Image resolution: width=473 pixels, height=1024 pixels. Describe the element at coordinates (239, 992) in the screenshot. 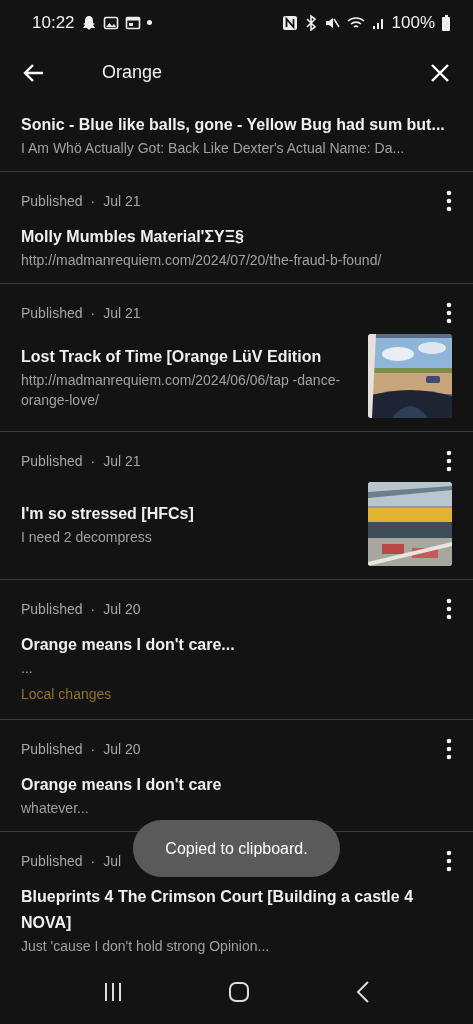

I see `home-button` at that location.